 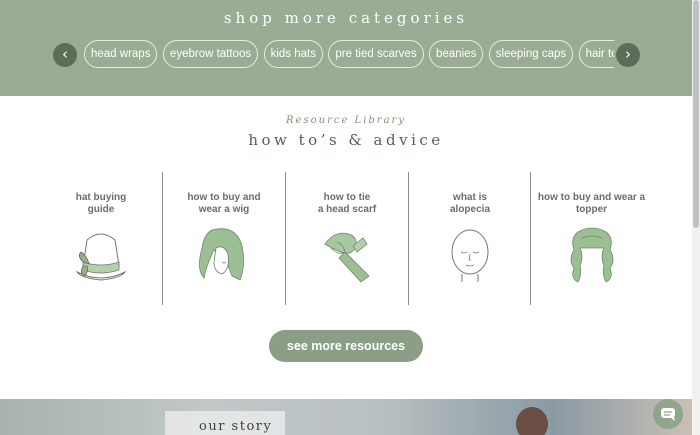 I want to click on wig-icon, so click(x=221, y=254).